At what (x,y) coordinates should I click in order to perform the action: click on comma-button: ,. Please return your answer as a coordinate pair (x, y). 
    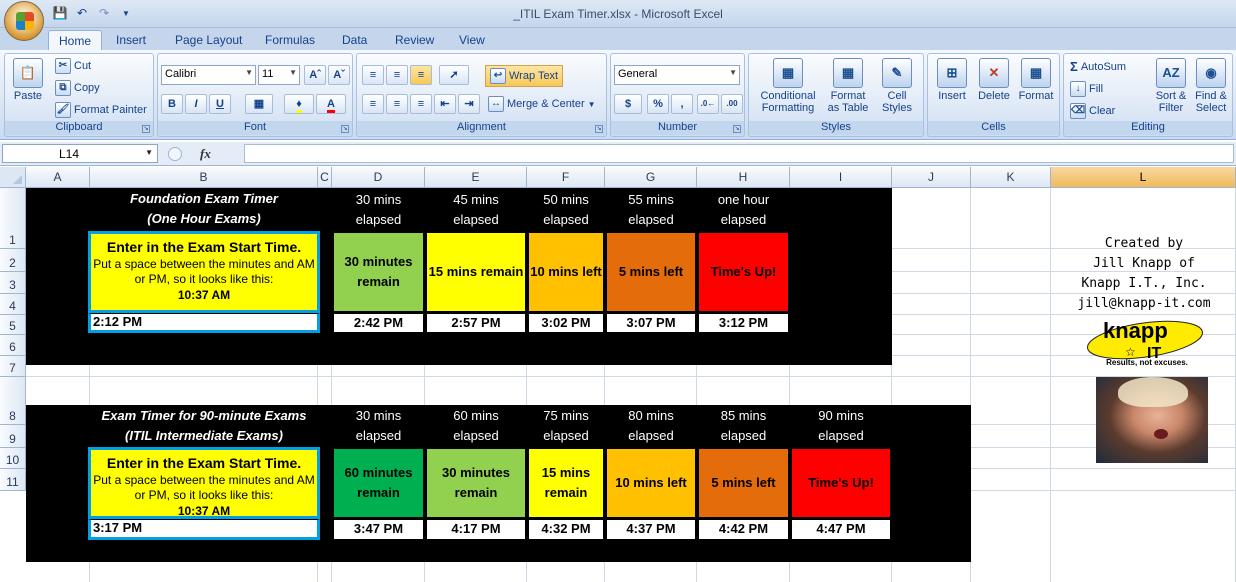
    Looking at the image, I should click on (682, 104).